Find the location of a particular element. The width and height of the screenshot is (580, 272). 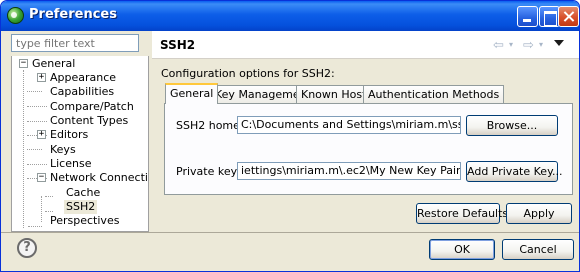

tree-item-network-connections: Network Connections is located at coordinates (99, 178).